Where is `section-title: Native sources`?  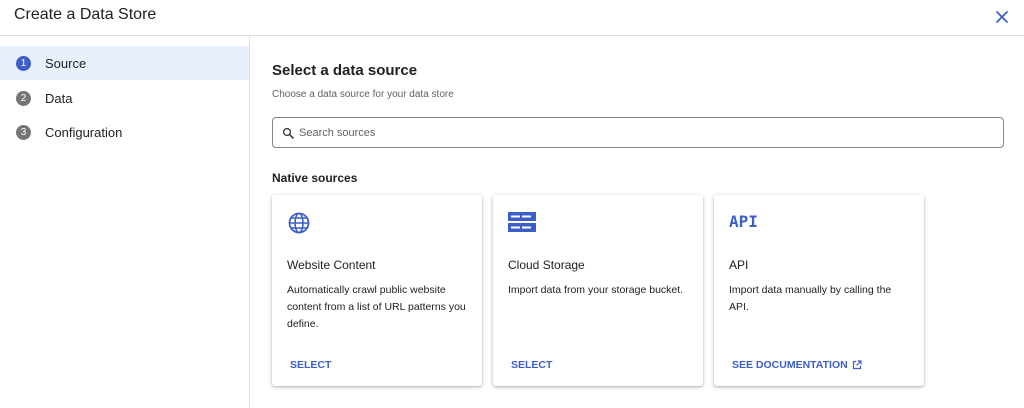
section-title: Native sources is located at coordinates (315, 178).